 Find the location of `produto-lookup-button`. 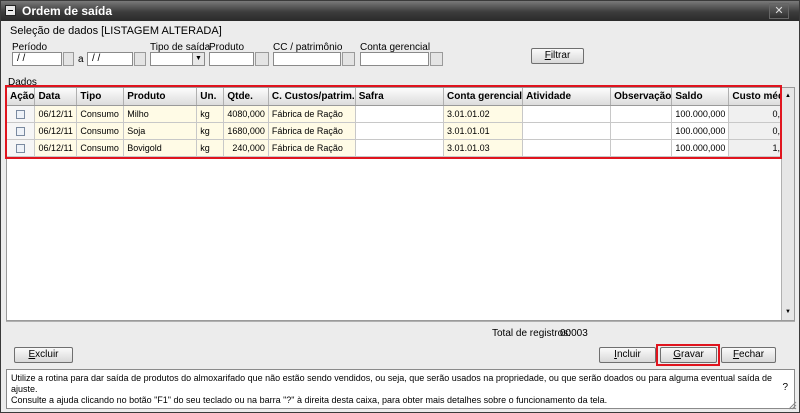

produto-lookup-button is located at coordinates (262, 59).